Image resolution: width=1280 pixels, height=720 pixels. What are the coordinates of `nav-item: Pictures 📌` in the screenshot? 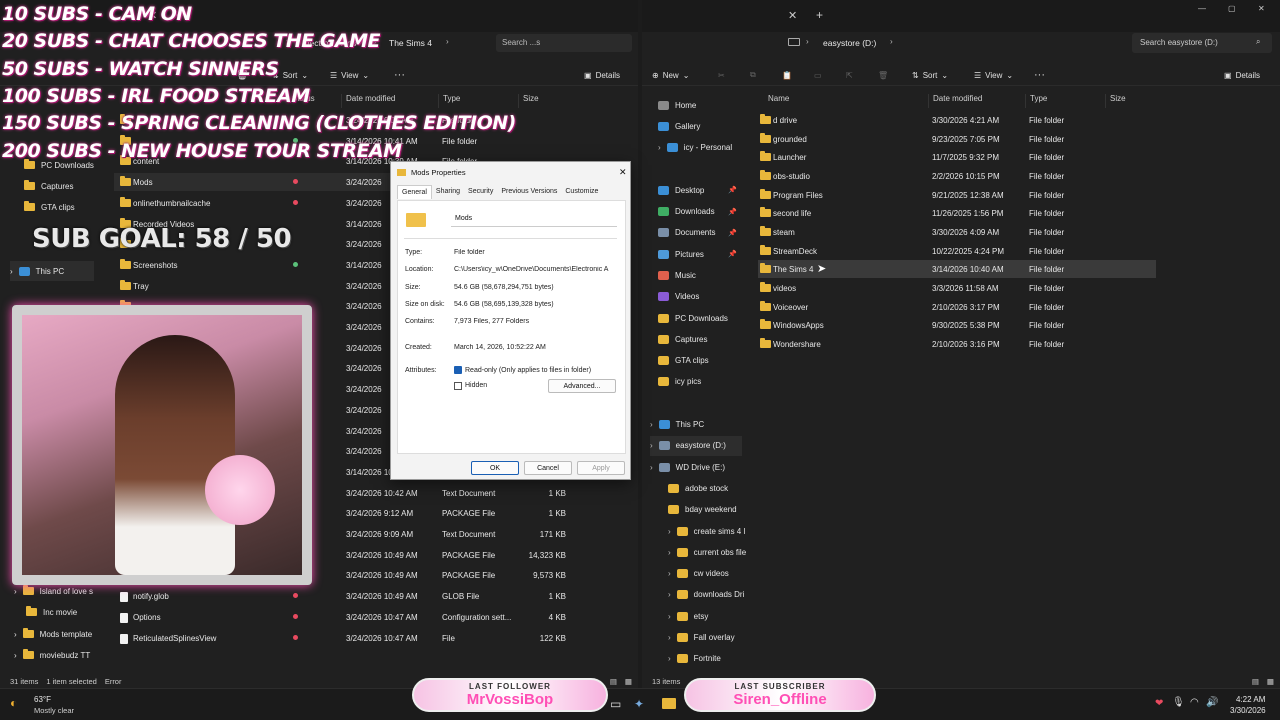 It's located at (697, 254).